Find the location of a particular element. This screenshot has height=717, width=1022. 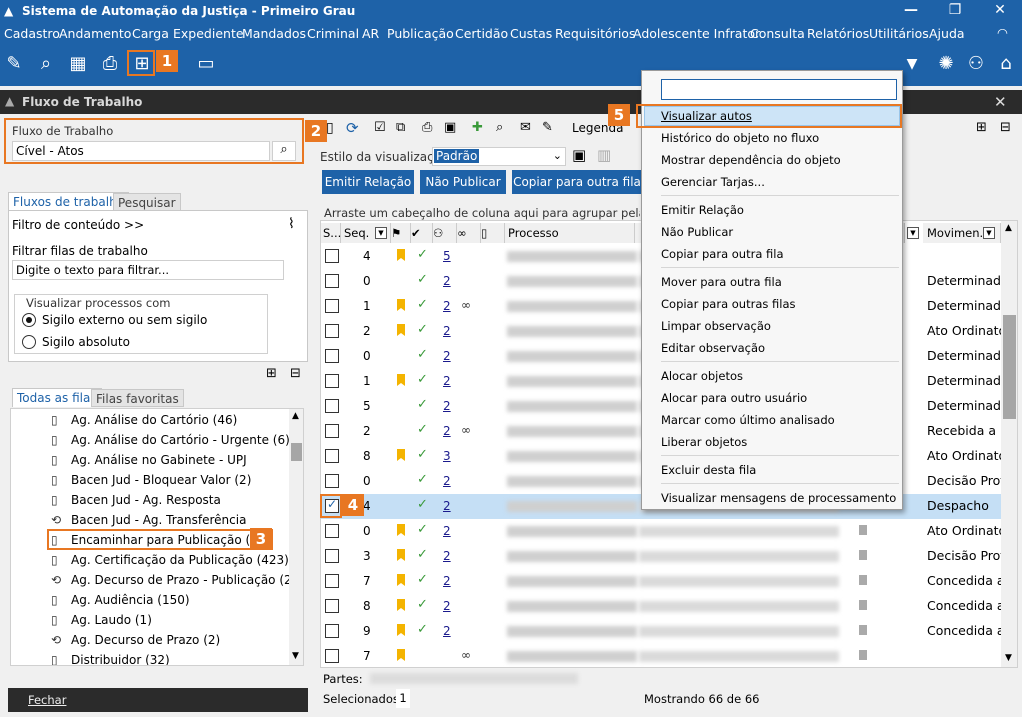

ctx-alocar-outro-usuario: Alocar para outro usuário is located at coordinates (734, 398).